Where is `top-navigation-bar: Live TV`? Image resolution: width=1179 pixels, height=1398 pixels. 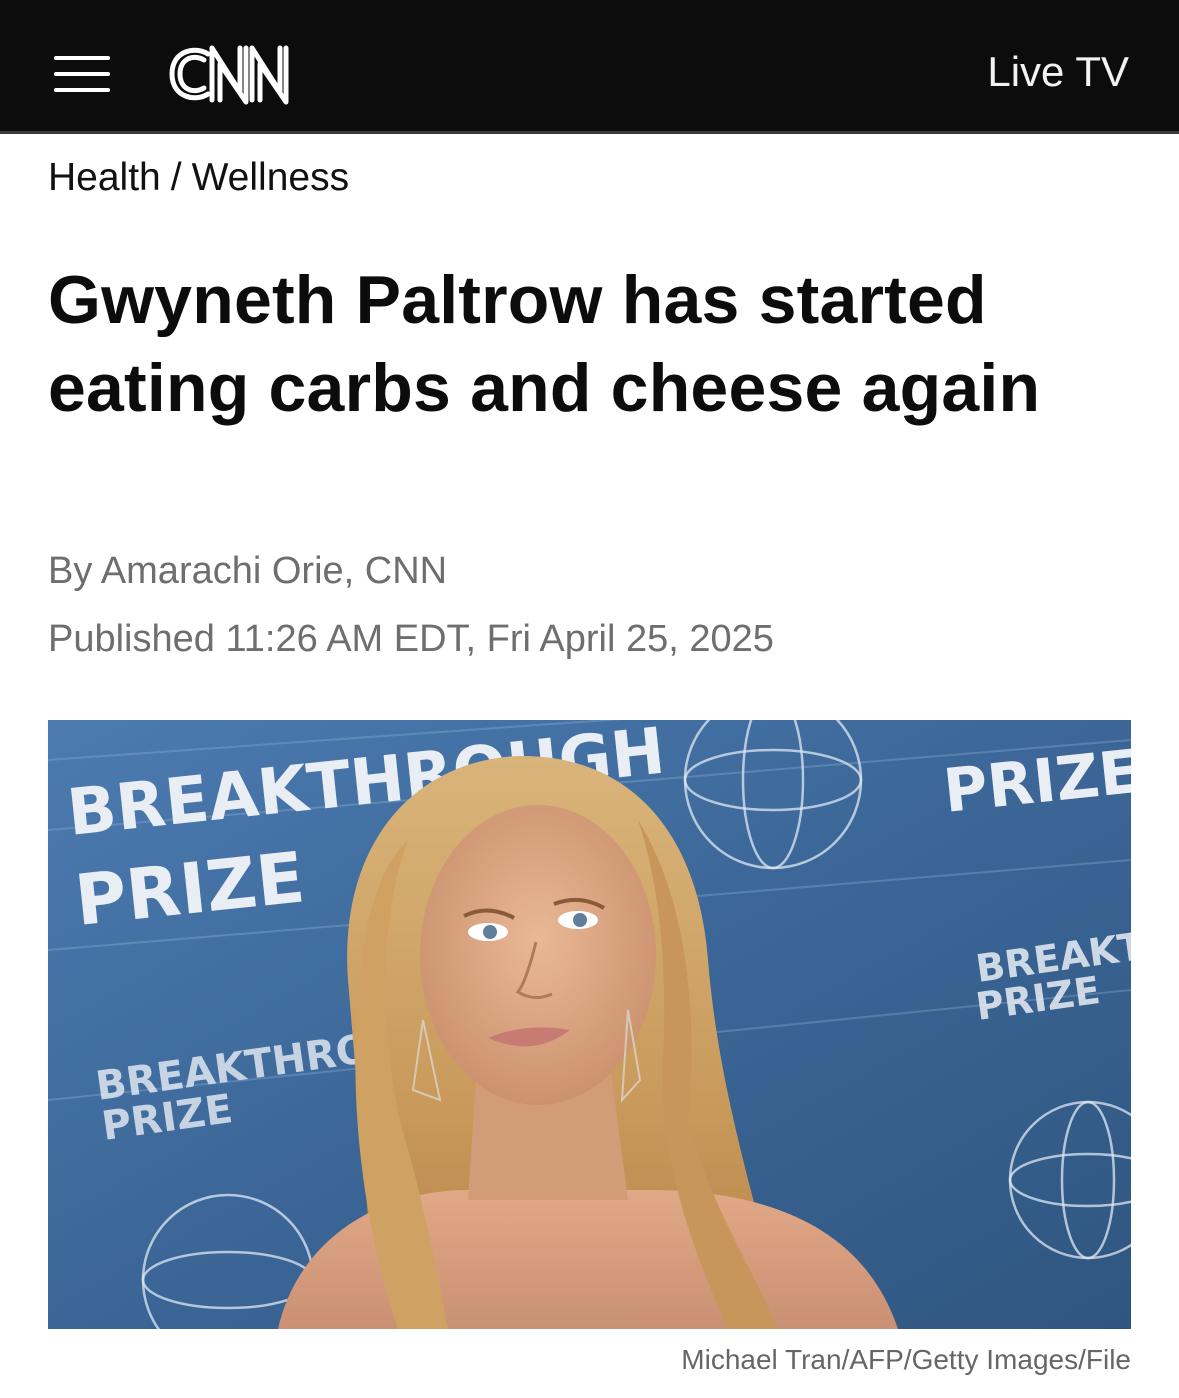 top-navigation-bar: Live TV is located at coordinates (589, 67).